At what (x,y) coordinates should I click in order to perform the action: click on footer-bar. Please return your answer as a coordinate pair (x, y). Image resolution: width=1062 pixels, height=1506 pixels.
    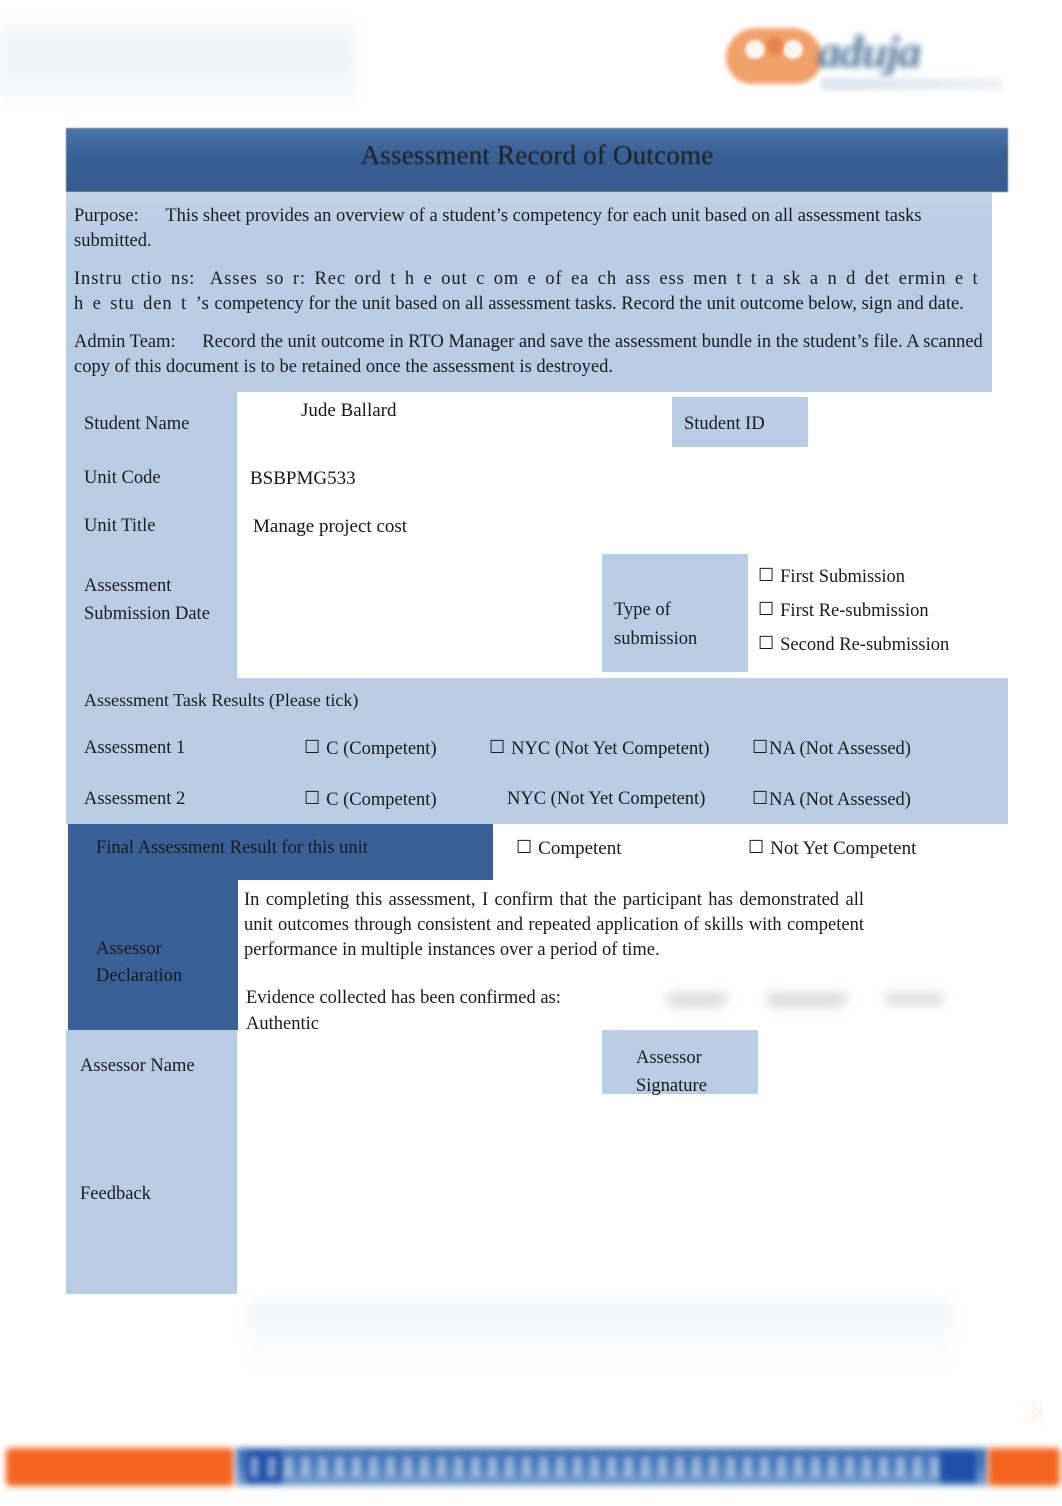
    Looking at the image, I should click on (531, 1467).